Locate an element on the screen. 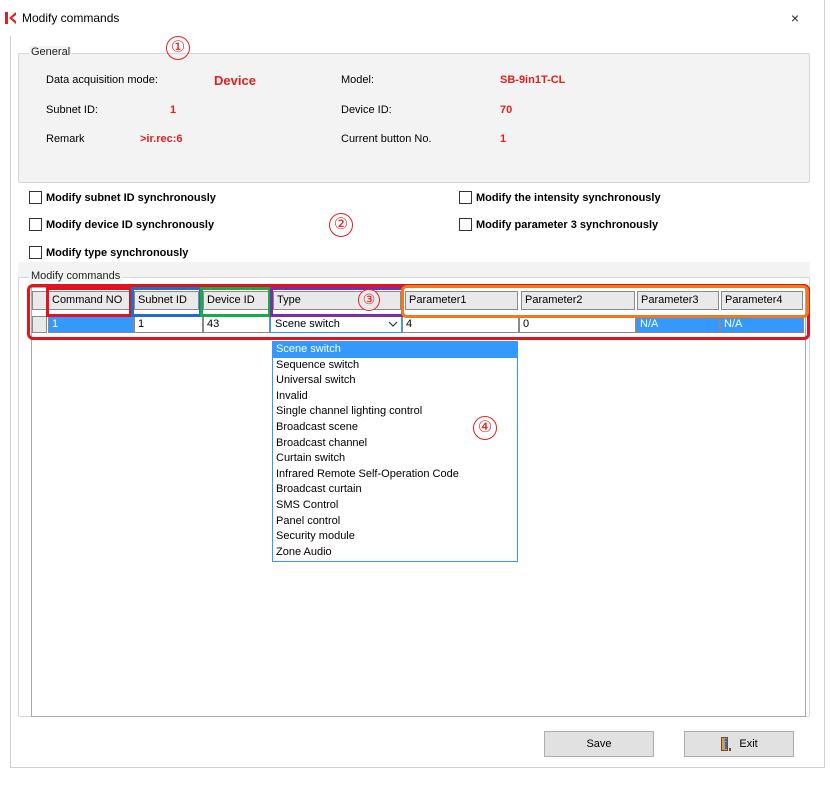  acquisition-mode-label: Data acquisition mode: is located at coordinates (102, 80).